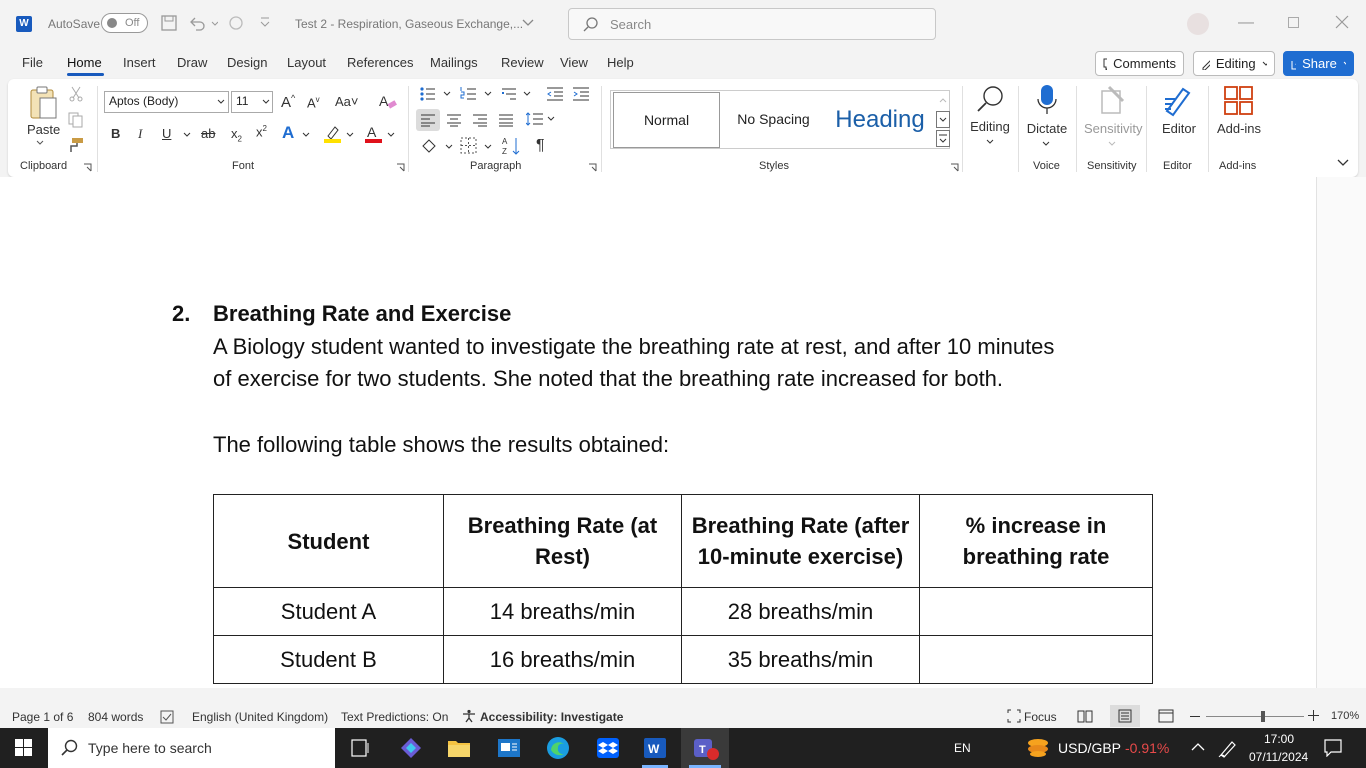 The image size is (1366, 768). What do you see at coordinates (411, 748) in the screenshot?
I see `copilot-icon` at bounding box center [411, 748].